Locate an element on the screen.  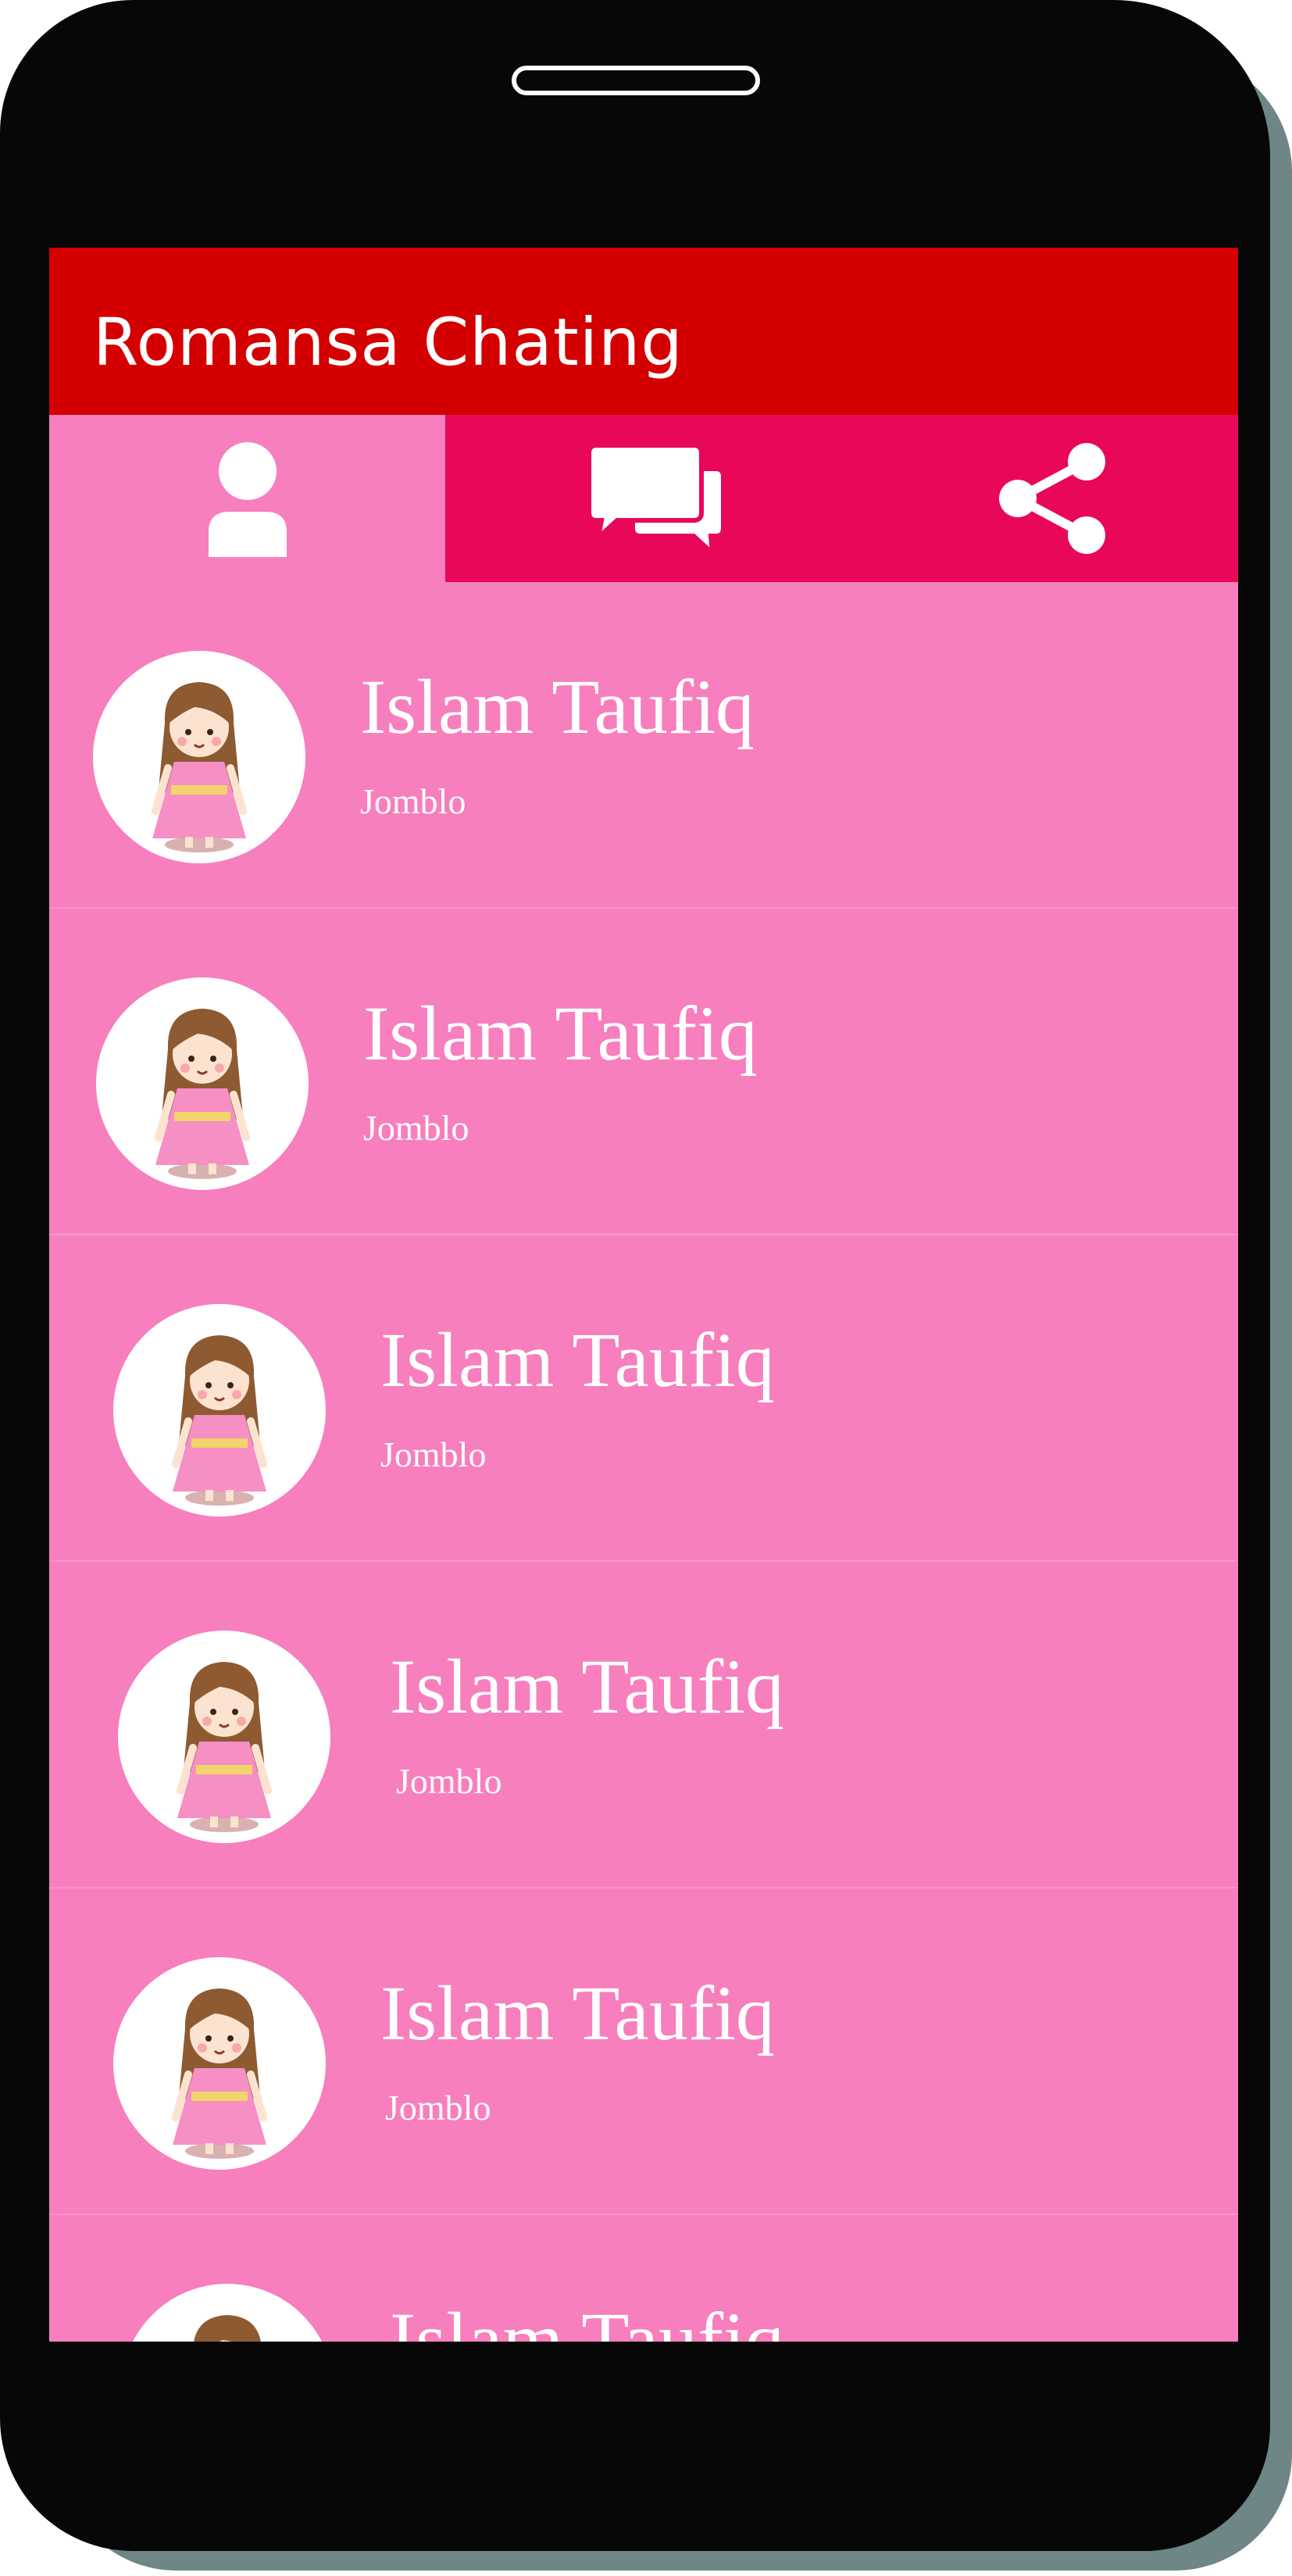
contact-row: Islam Taufiq is located at coordinates (643, 2279).